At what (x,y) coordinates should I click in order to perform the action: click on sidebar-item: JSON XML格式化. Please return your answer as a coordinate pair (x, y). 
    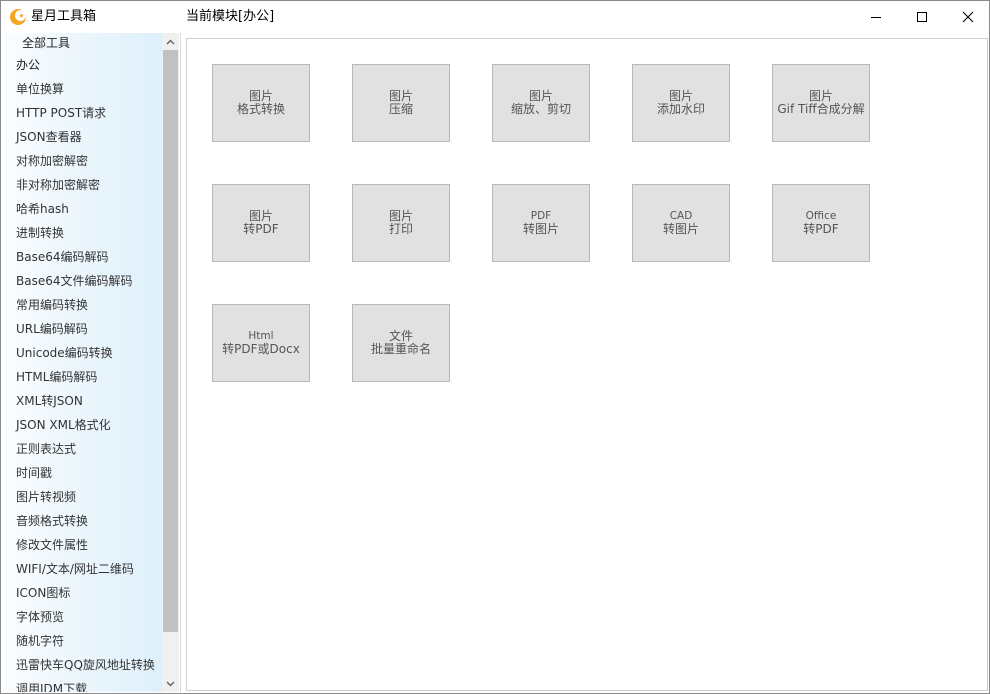
    Looking at the image, I should click on (85, 429).